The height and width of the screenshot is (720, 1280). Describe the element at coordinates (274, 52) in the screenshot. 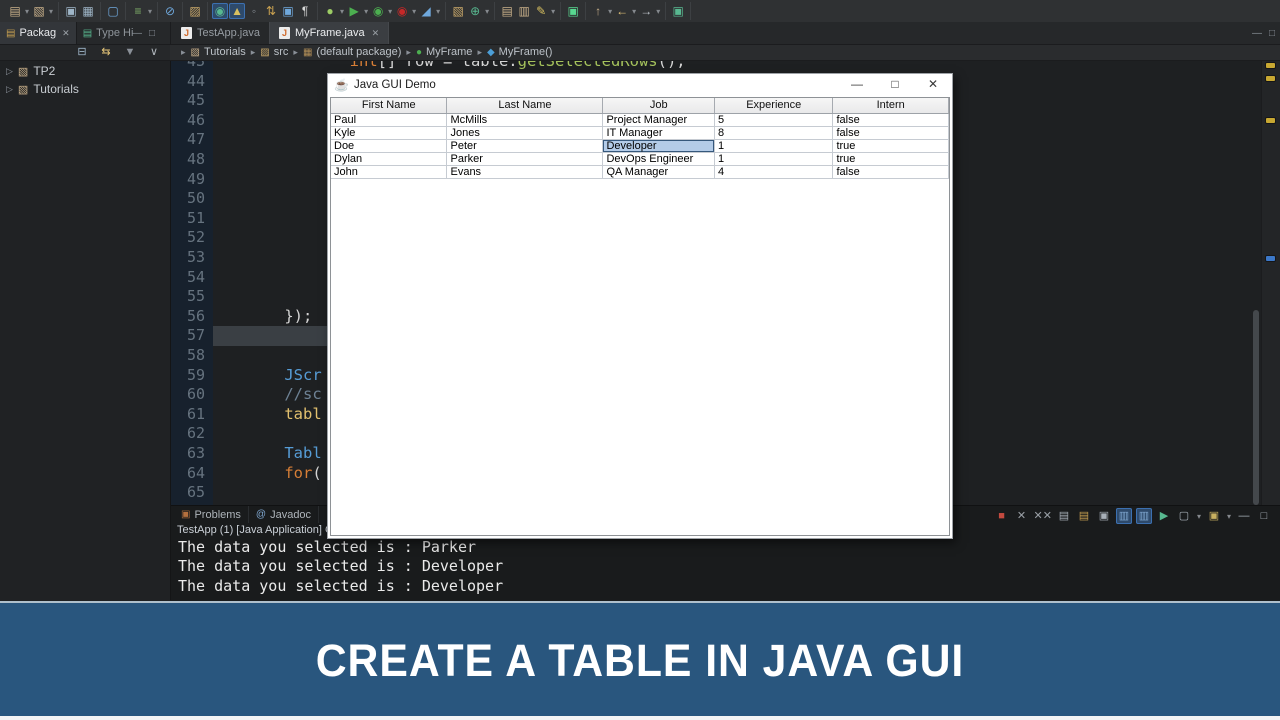

I see `breadcrumb-item-source-folder: ▨ src` at that location.